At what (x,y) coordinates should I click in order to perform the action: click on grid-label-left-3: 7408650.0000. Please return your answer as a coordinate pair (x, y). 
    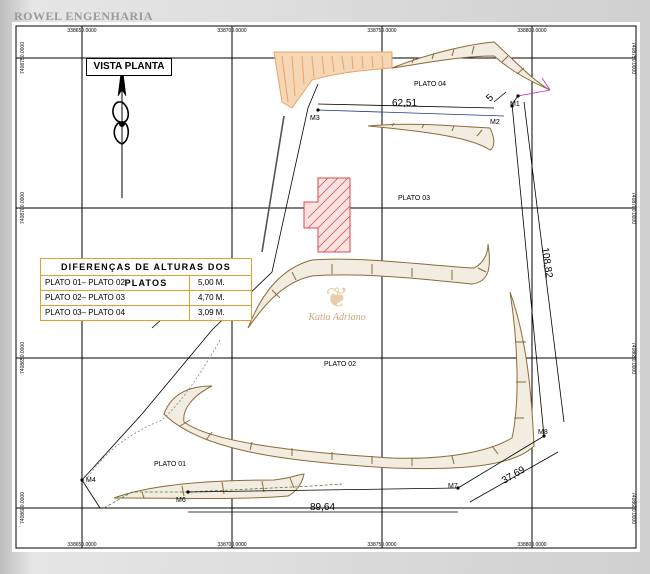
    Looking at the image, I should click on (23, 358).